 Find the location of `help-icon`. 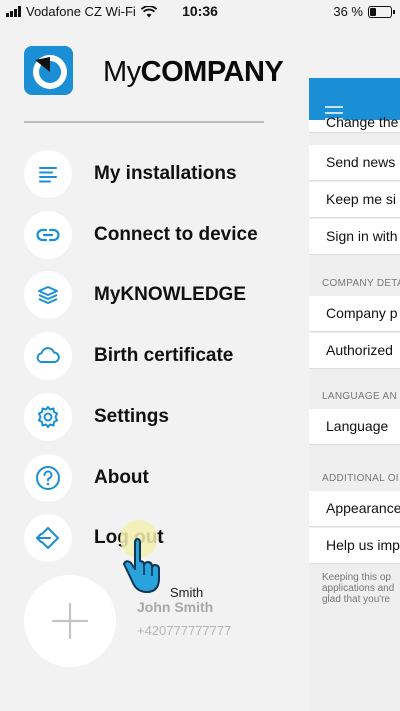

help-icon is located at coordinates (48, 478).